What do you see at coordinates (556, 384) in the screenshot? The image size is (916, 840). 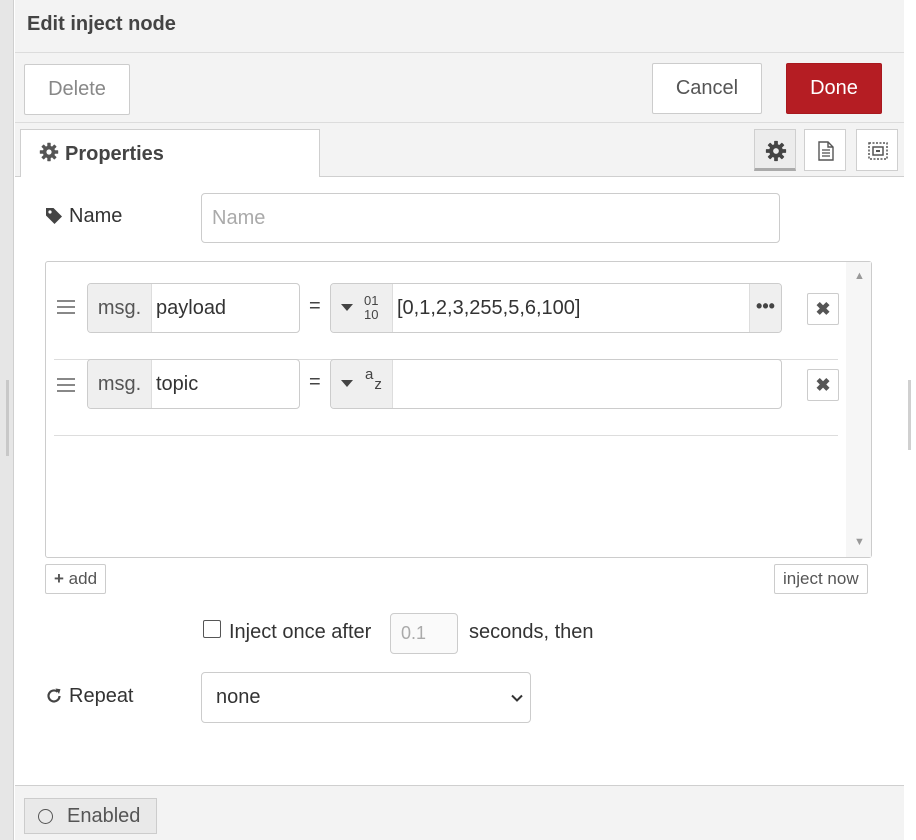 I see `property-value-field: az` at bounding box center [556, 384].